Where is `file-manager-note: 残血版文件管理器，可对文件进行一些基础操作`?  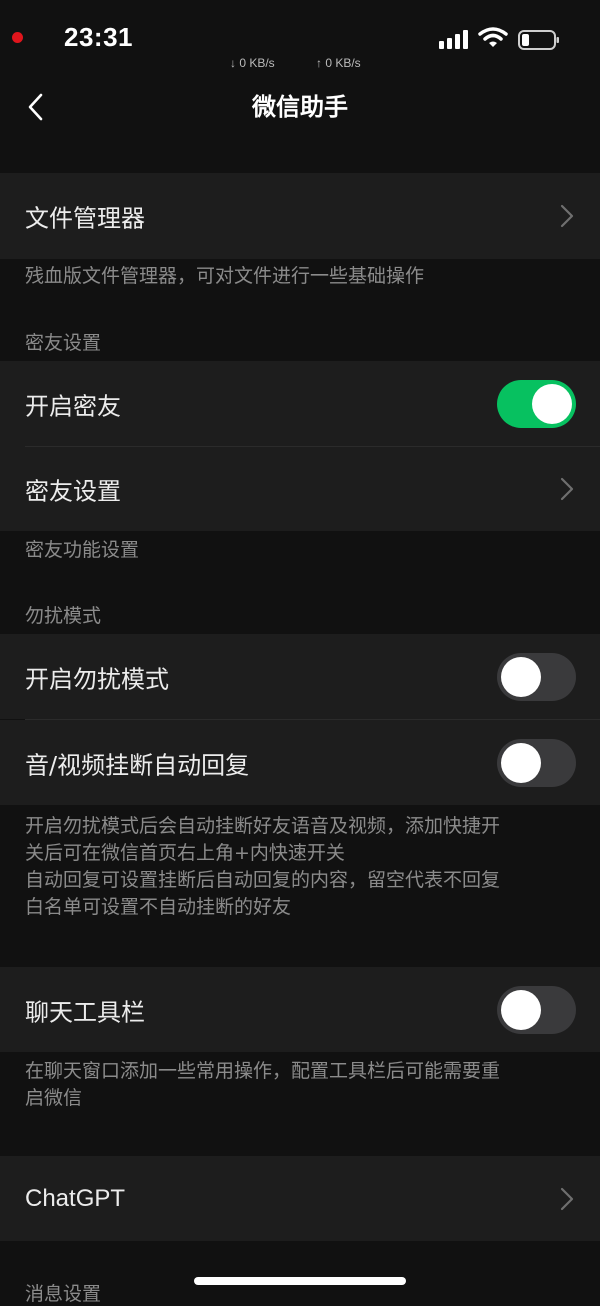
file-manager-note: 残血版文件管理器，可对文件进行一些基础操作 is located at coordinates (225, 276).